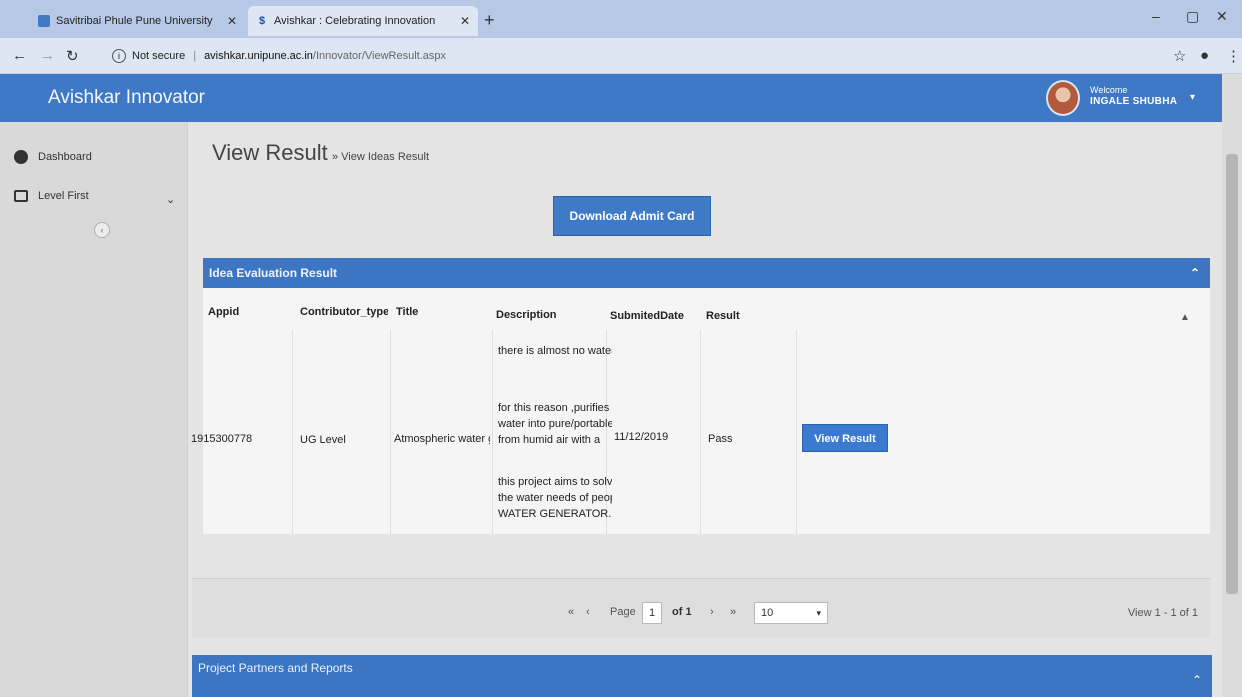 This screenshot has width=1242, height=697. What do you see at coordinates (1134, 101) in the screenshot?
I see `username: INGALE SHUBHA` at bounding box center [1134, 101].